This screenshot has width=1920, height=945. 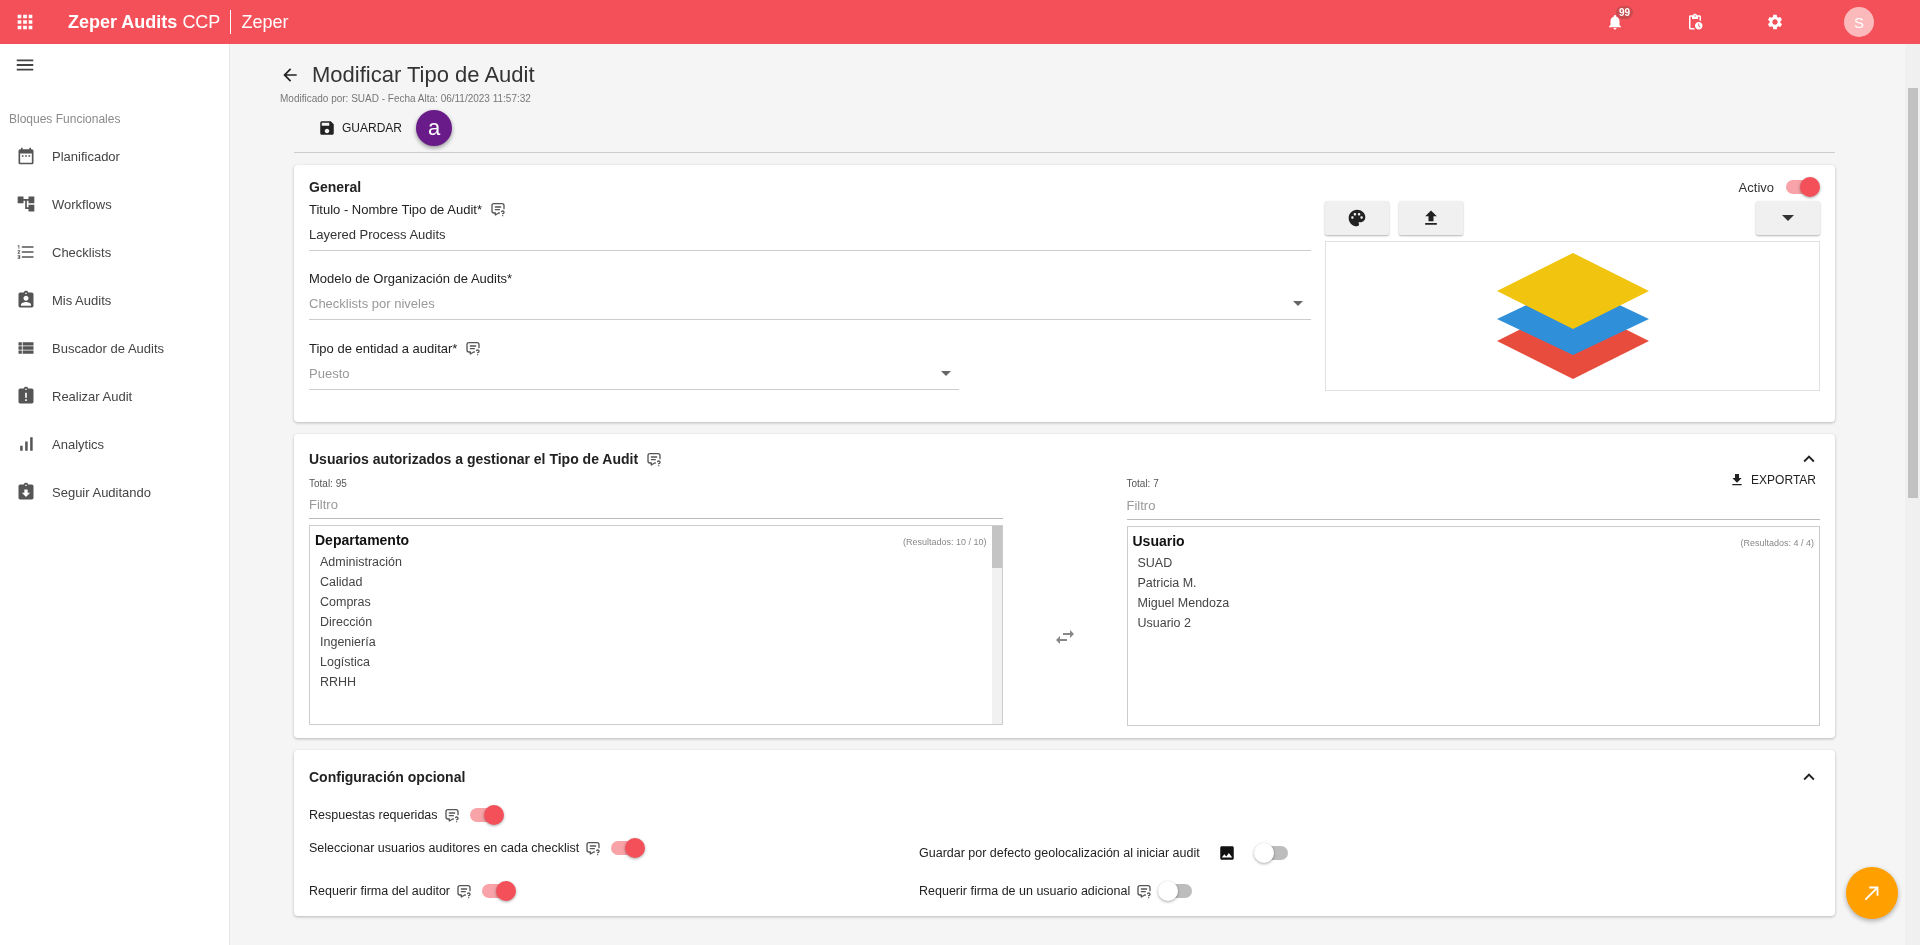 What do you see at coordinates (1772, 480) in the screenshot?
I see `export-button: EXPORTAR` at bounding box center [1772, 480].